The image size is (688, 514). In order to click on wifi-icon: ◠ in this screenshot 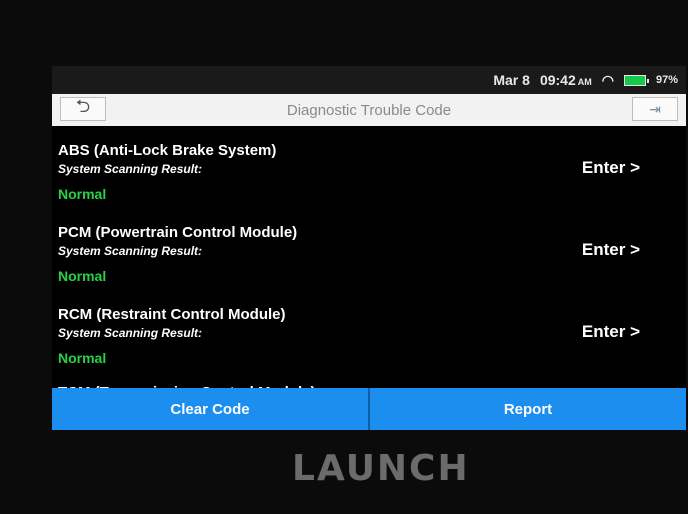, I will do `click(607, 79)`.